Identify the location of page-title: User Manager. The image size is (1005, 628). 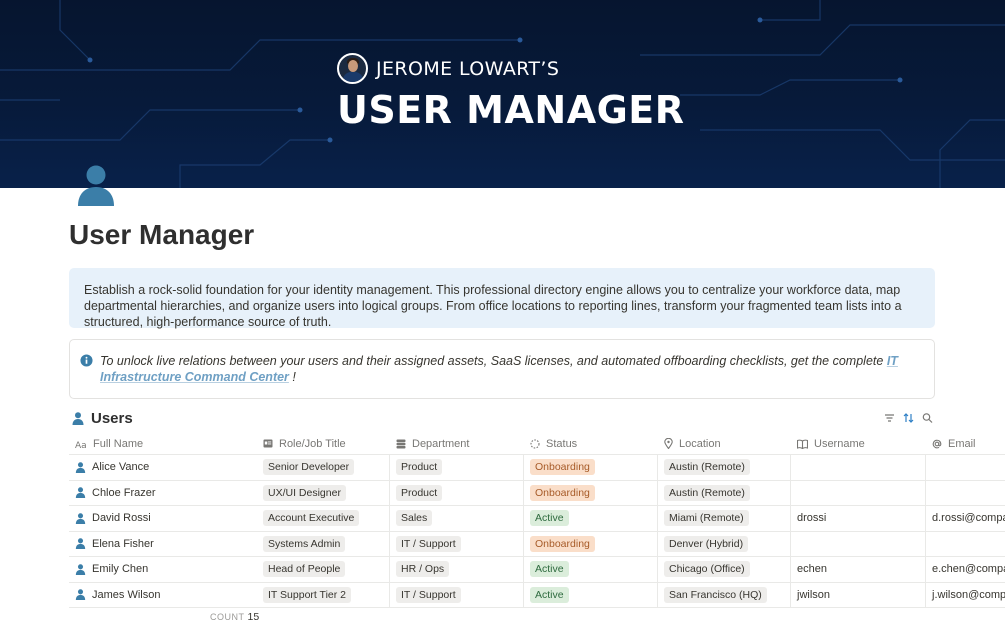
(161, 235).